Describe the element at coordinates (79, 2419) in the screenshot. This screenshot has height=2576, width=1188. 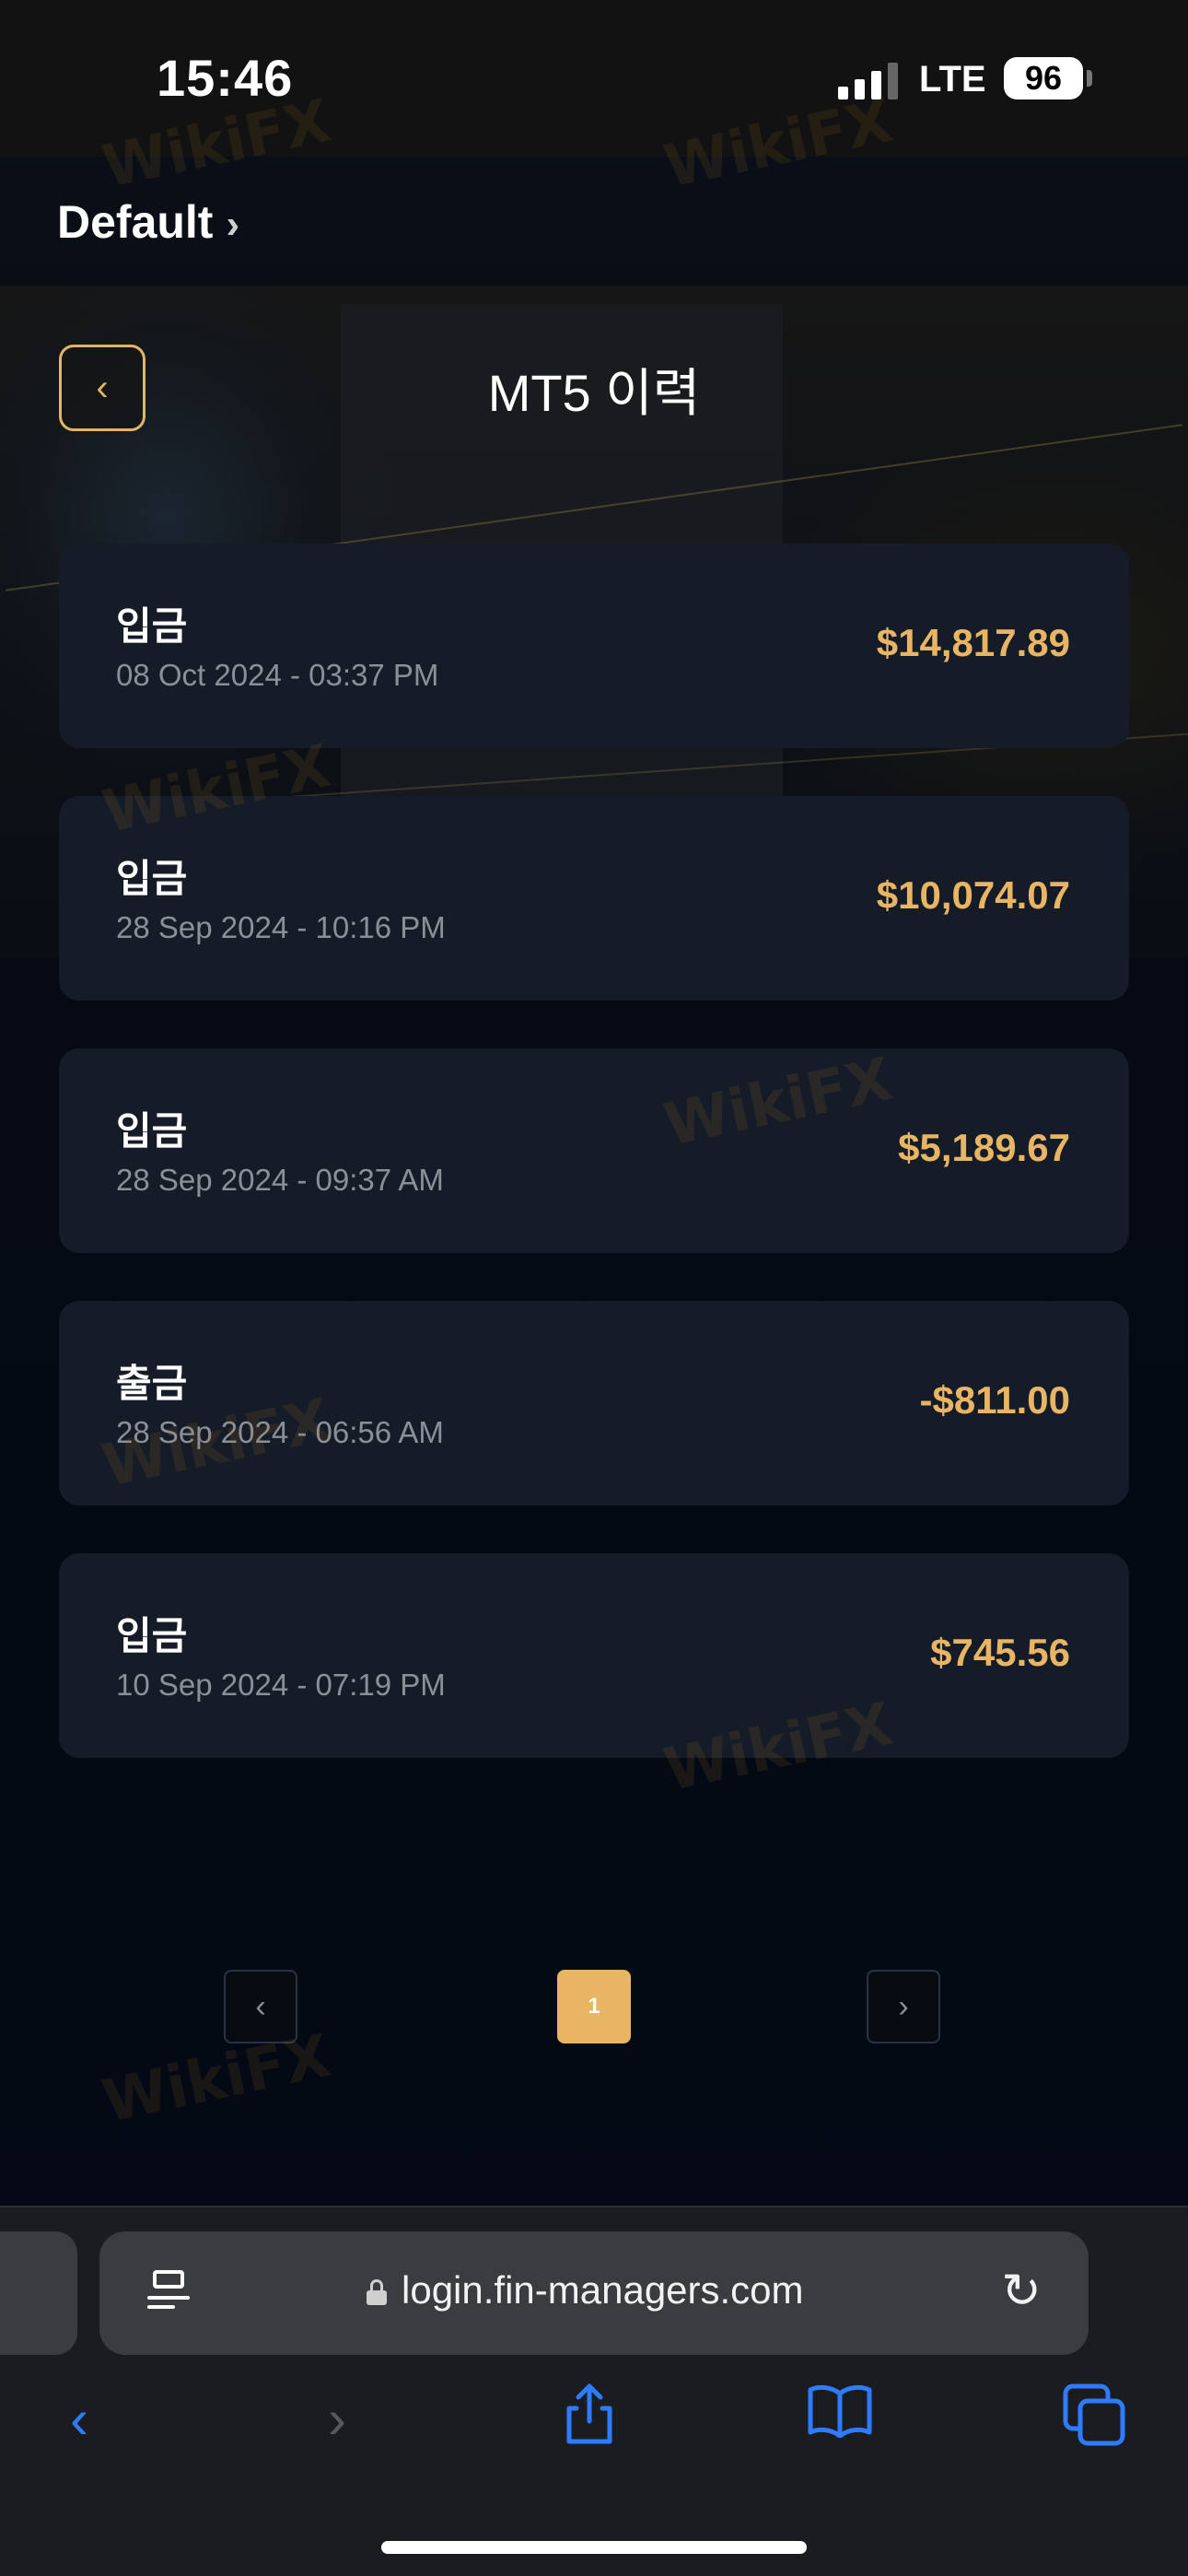
I see `back-icon: ‹` at that location.